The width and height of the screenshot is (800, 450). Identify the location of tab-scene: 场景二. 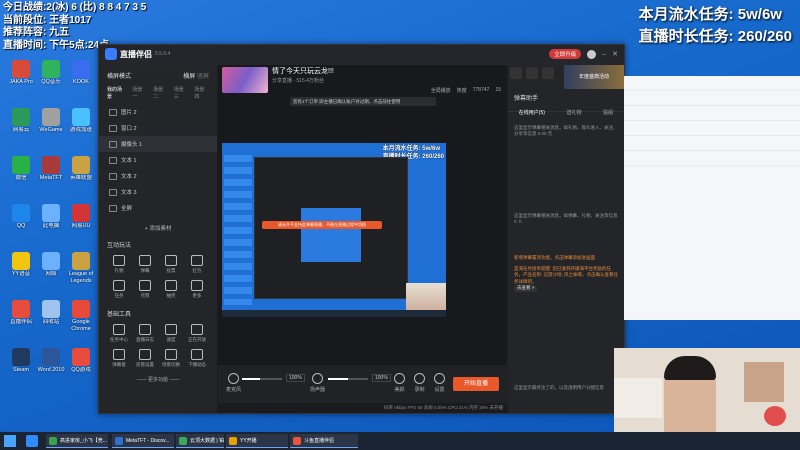
(160, 93).